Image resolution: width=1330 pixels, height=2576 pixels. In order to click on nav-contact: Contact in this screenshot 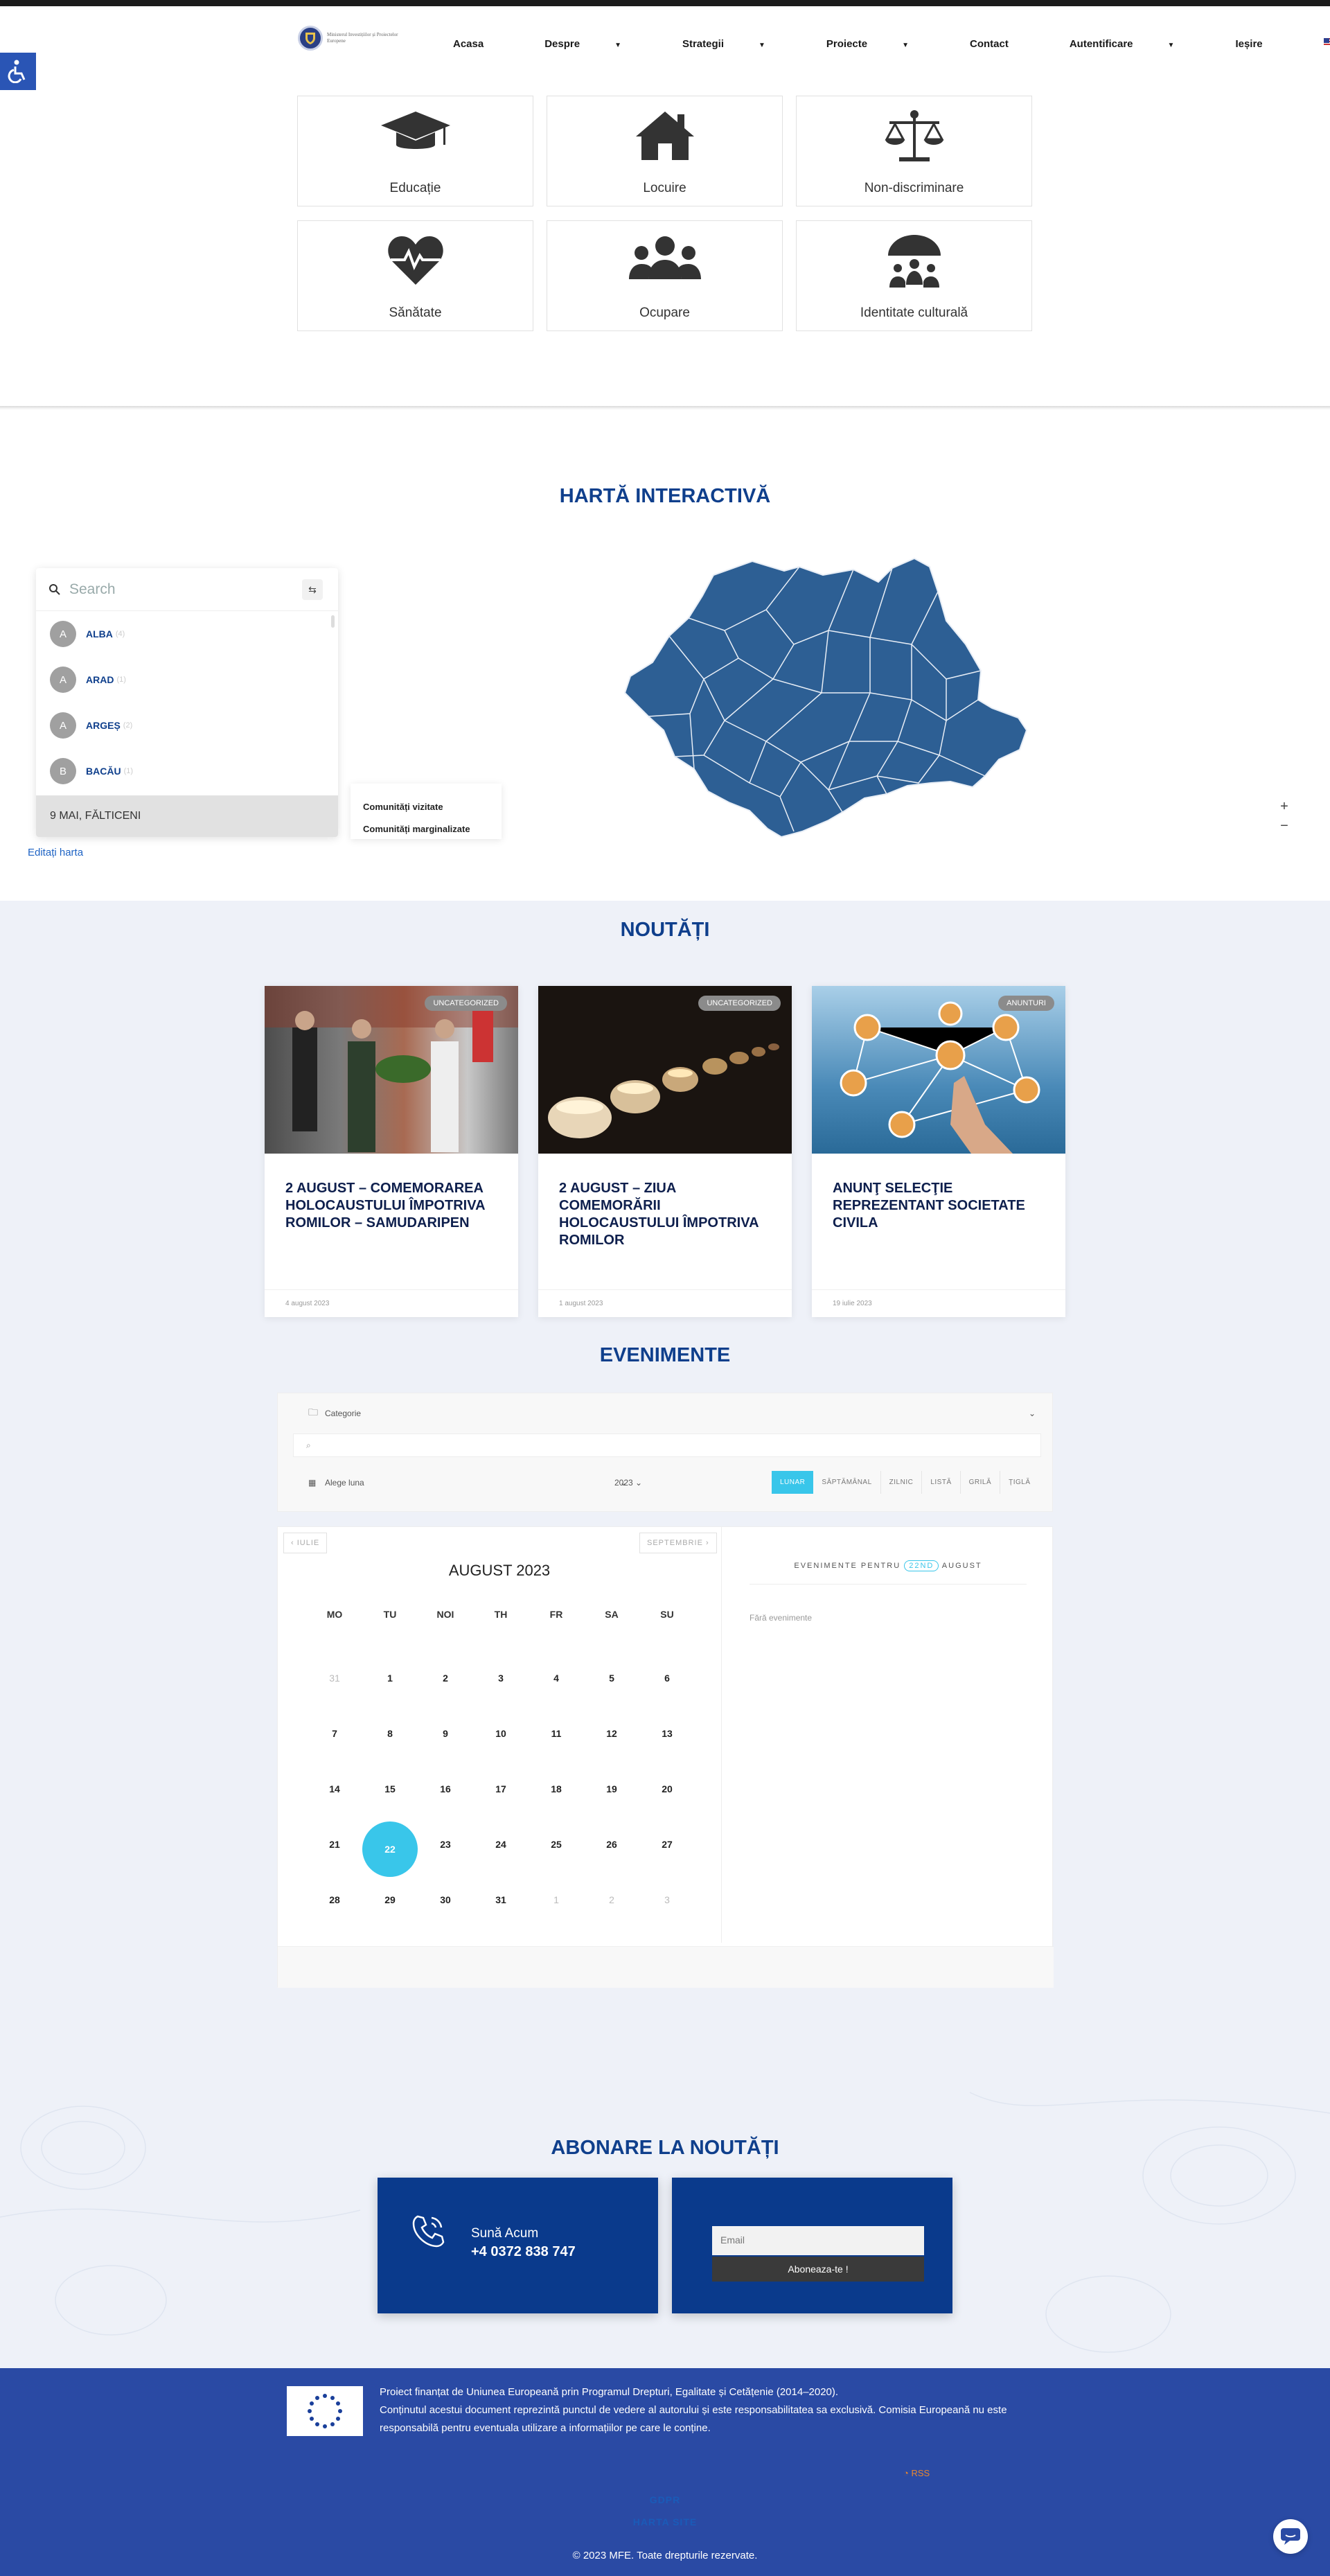, I will do `click(1004, 44)`.